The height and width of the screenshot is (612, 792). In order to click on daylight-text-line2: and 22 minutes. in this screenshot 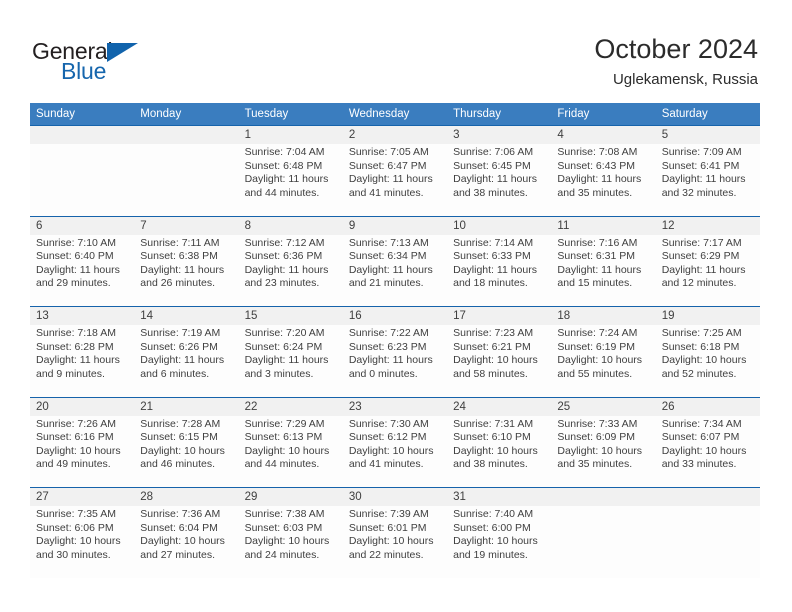, I will do `click(386, 554)`.